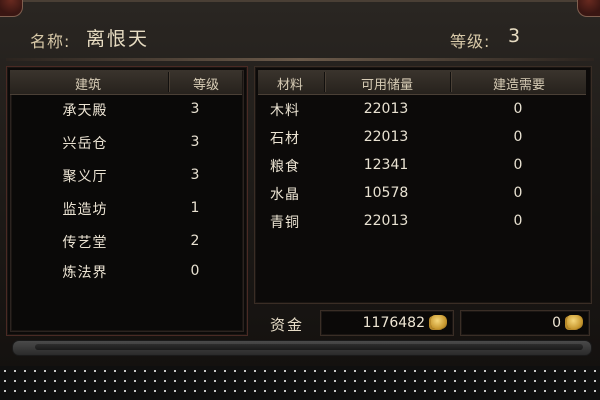  What do you see at coordinates (309, 347) in the screenshot?
I see `scrollbar-thumb` at bounding box center [309, 347].